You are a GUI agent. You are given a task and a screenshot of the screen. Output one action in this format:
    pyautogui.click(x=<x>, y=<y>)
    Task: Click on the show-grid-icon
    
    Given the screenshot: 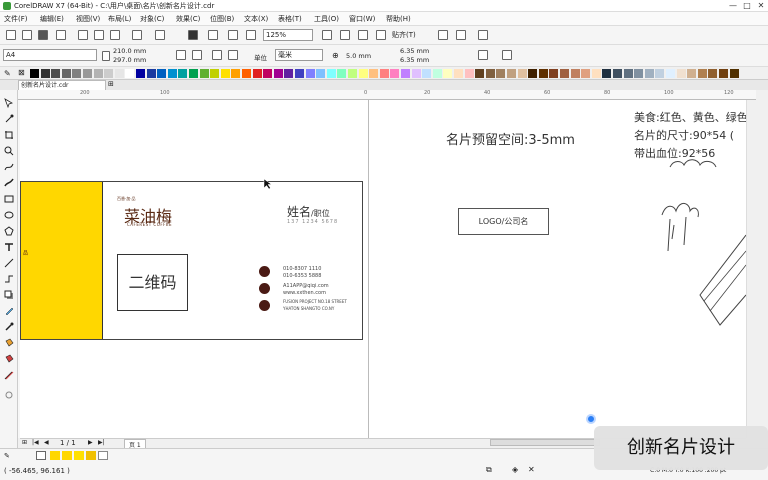 What is the action you would take?
    pyautogui.click(x=363, y=35)
    